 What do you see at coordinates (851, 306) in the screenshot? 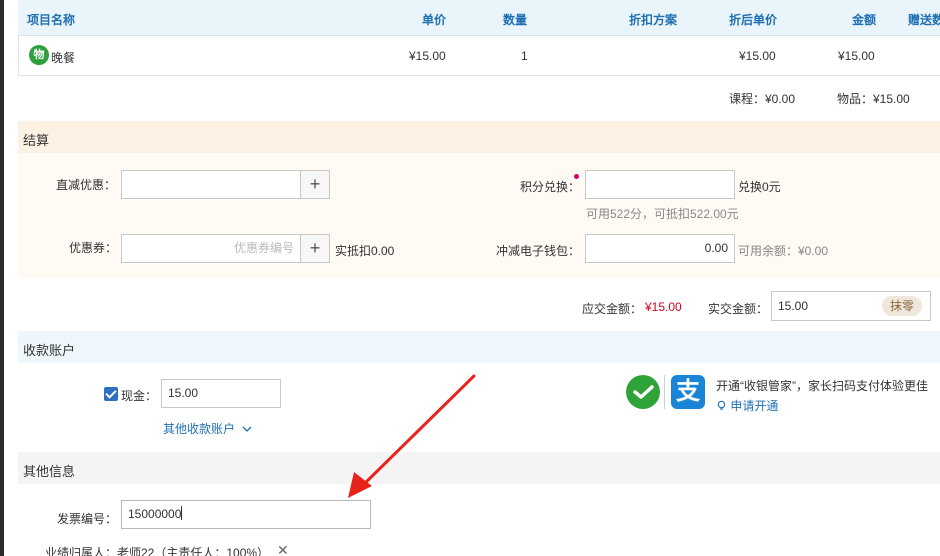
I see `actual-amount-input: 15.00 抹零` at bounding box center [851, 306].